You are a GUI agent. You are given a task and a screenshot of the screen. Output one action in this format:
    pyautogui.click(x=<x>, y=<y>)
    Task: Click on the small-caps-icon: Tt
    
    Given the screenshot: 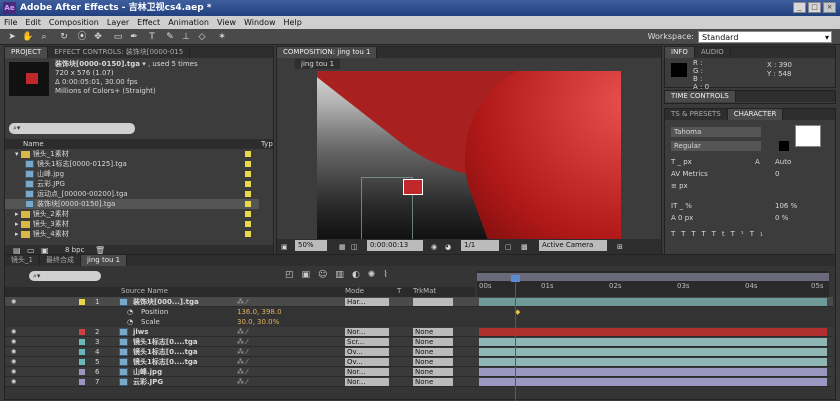 What is the action you would take?
    pyautogui.click(x=721, y=234)
    